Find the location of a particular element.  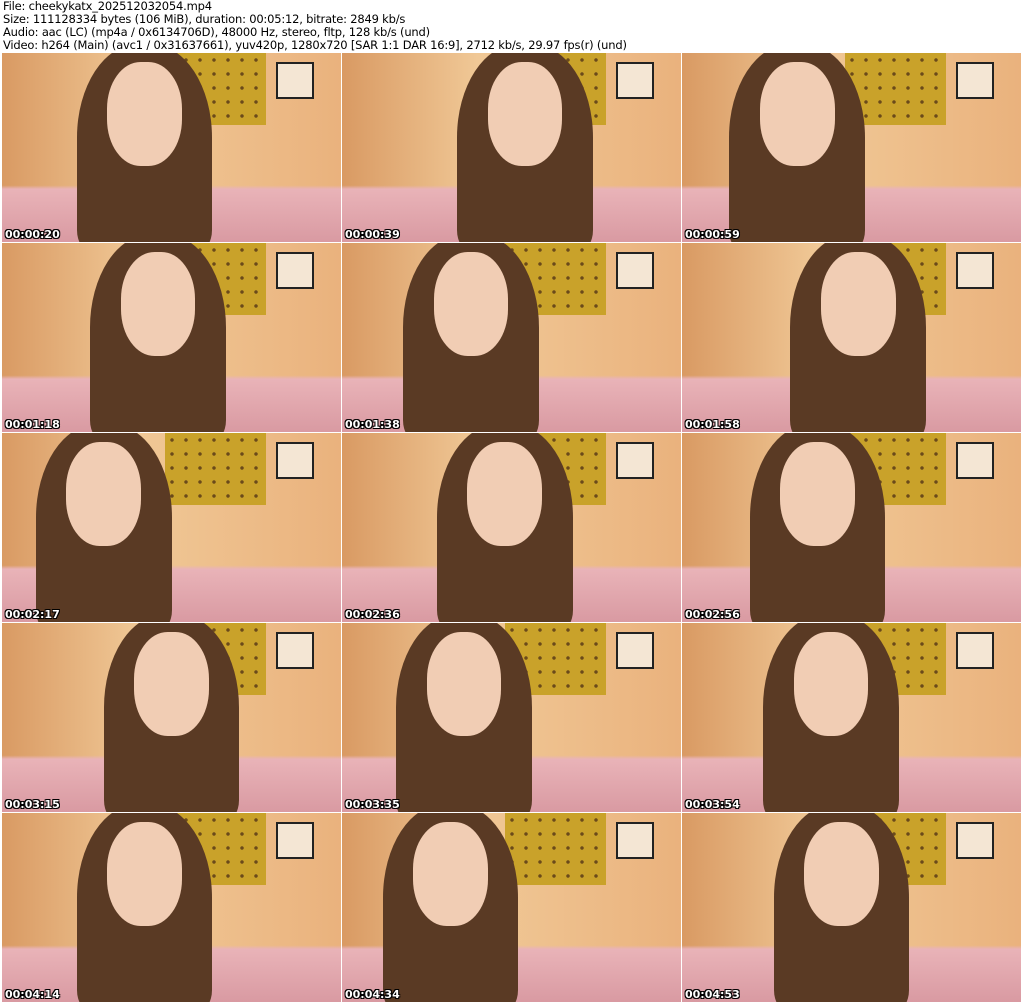

thumbnail-timestamp: 00:04:14 is located at coordinates (32, 994).